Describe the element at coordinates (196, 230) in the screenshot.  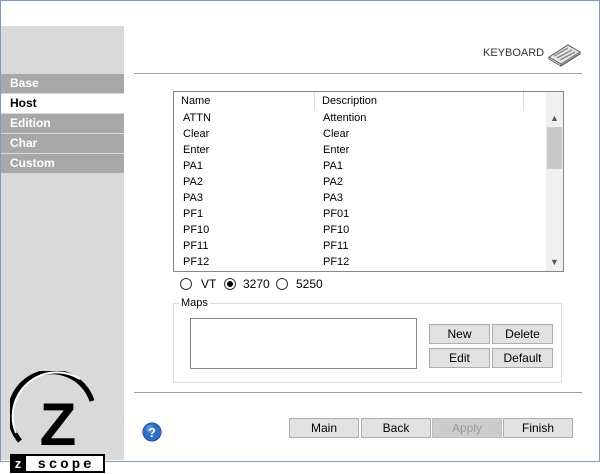
I see `key-name: PF10` at that location.